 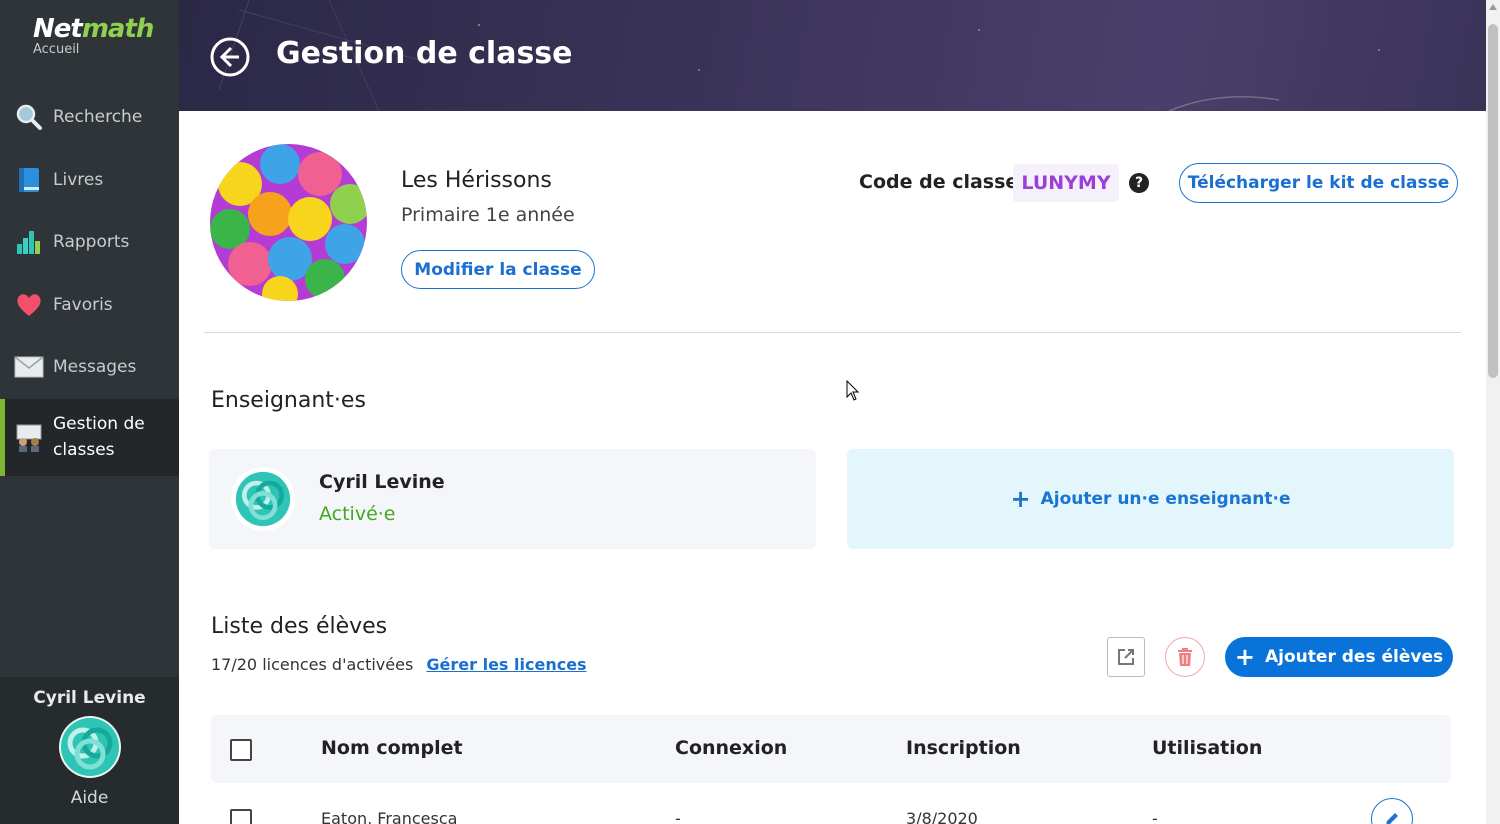 I want to click on user-avatar, so click(x=89, y=747).